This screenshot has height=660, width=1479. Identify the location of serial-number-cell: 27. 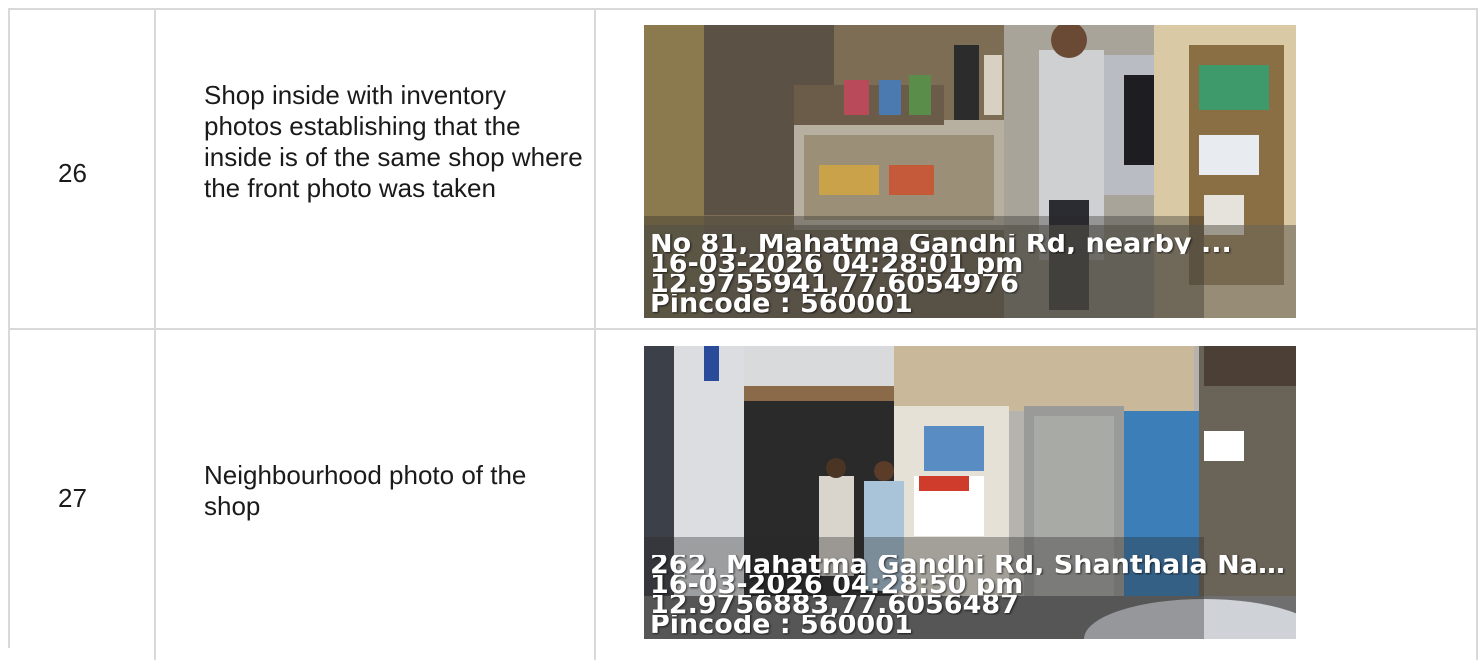
(83, 495).